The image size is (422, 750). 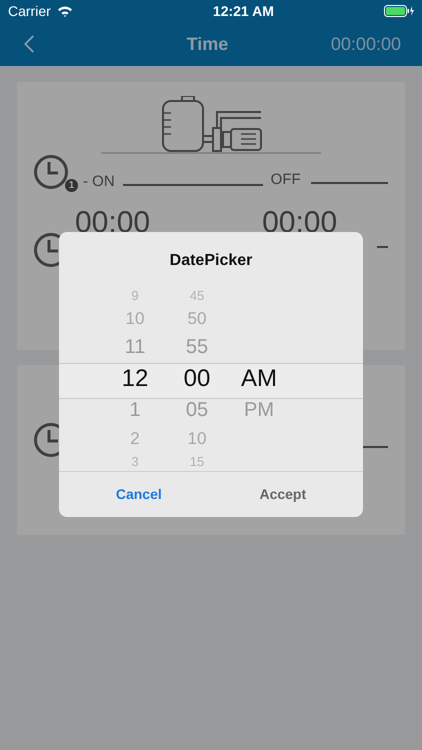 What do you see at coordinates (135, 378) in the screenshot?
I see `picker-option: 12` at bounding box center [135, 378].